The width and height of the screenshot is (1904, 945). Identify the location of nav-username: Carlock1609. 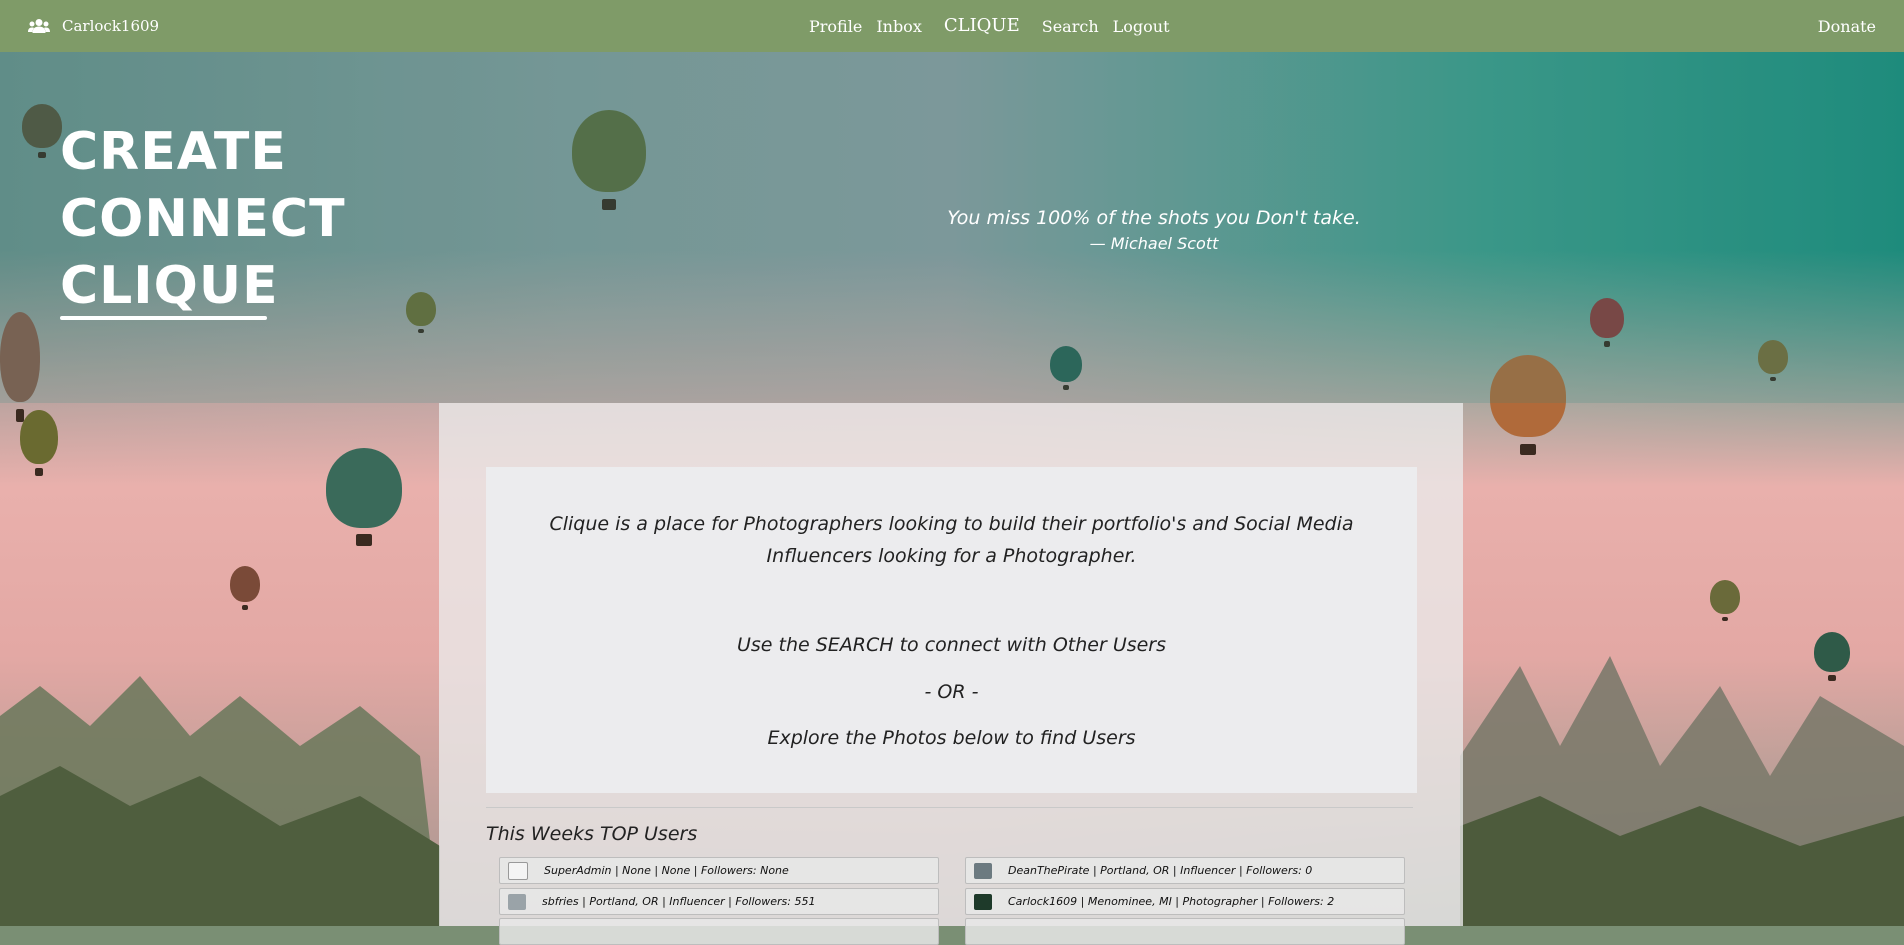
(111, 26).